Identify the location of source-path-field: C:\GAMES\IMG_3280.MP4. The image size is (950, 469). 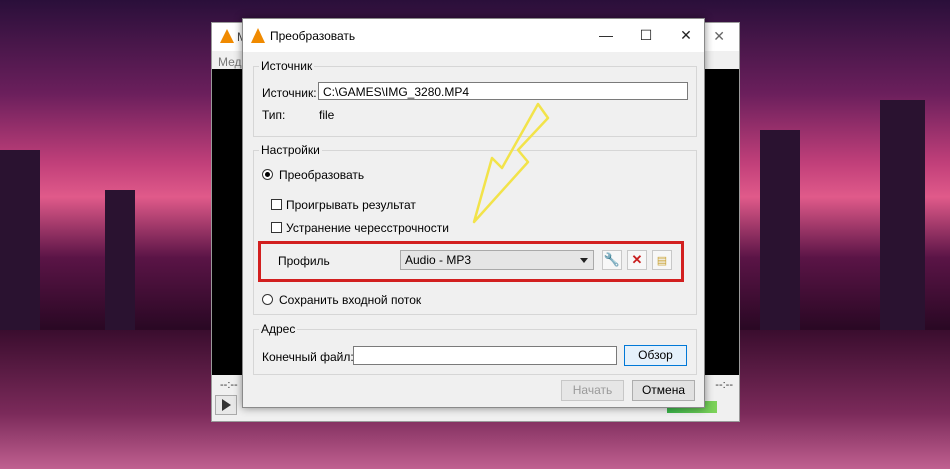
(503, 91).